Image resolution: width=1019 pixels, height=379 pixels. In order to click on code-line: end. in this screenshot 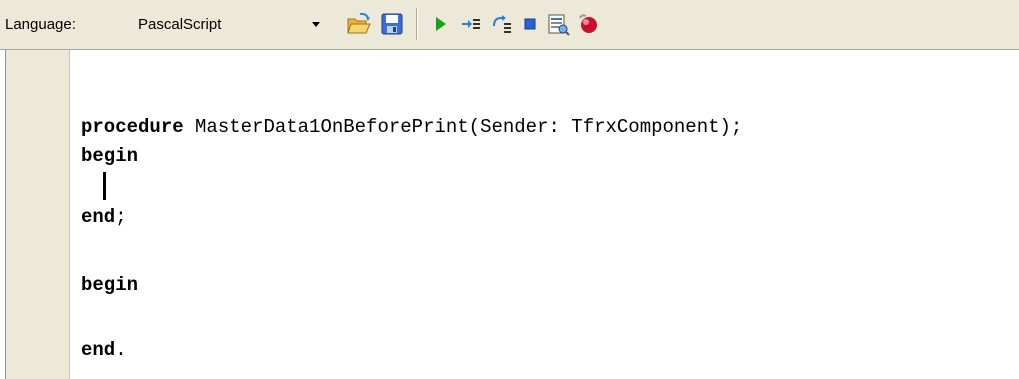, I will do `click(104, 350)`.